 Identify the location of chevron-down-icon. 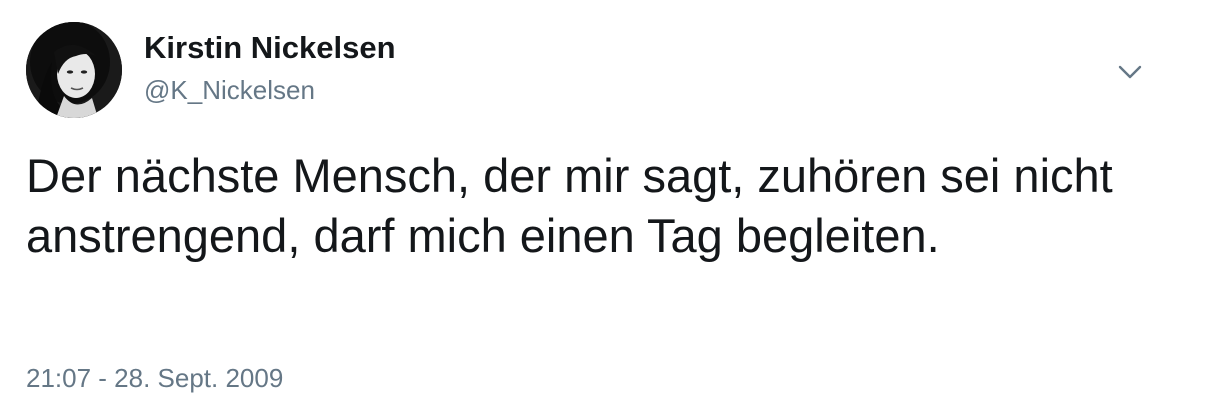
(1130, 72).